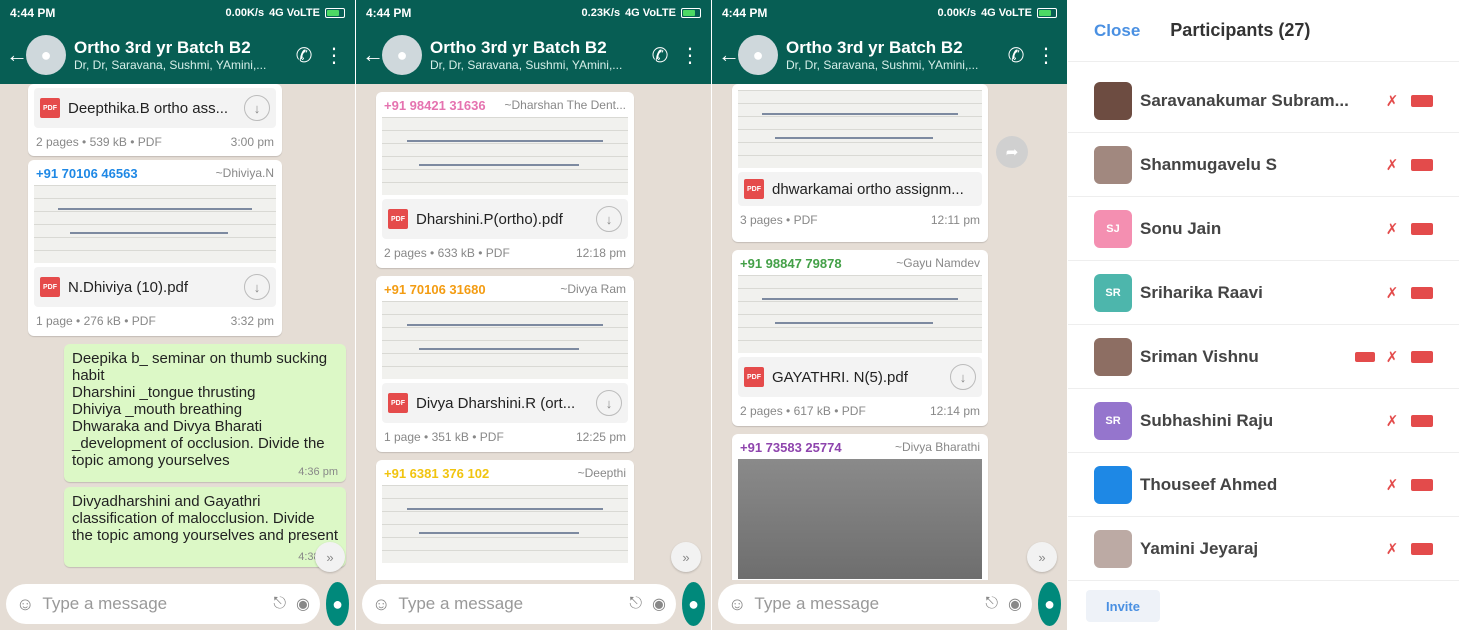  I want to click on document-name: GAYATHRI. N(5).pdf, so click(840, 377).